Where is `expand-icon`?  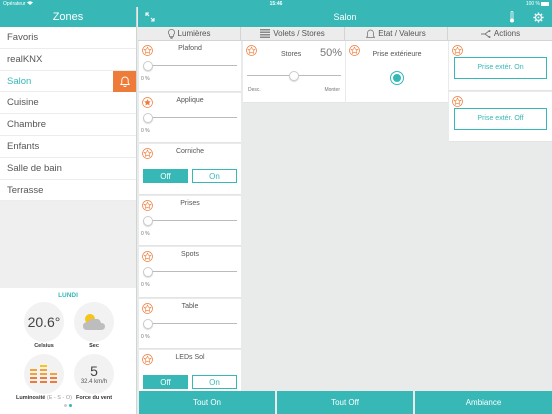
expand-icon is located at coordinates (150, 17).